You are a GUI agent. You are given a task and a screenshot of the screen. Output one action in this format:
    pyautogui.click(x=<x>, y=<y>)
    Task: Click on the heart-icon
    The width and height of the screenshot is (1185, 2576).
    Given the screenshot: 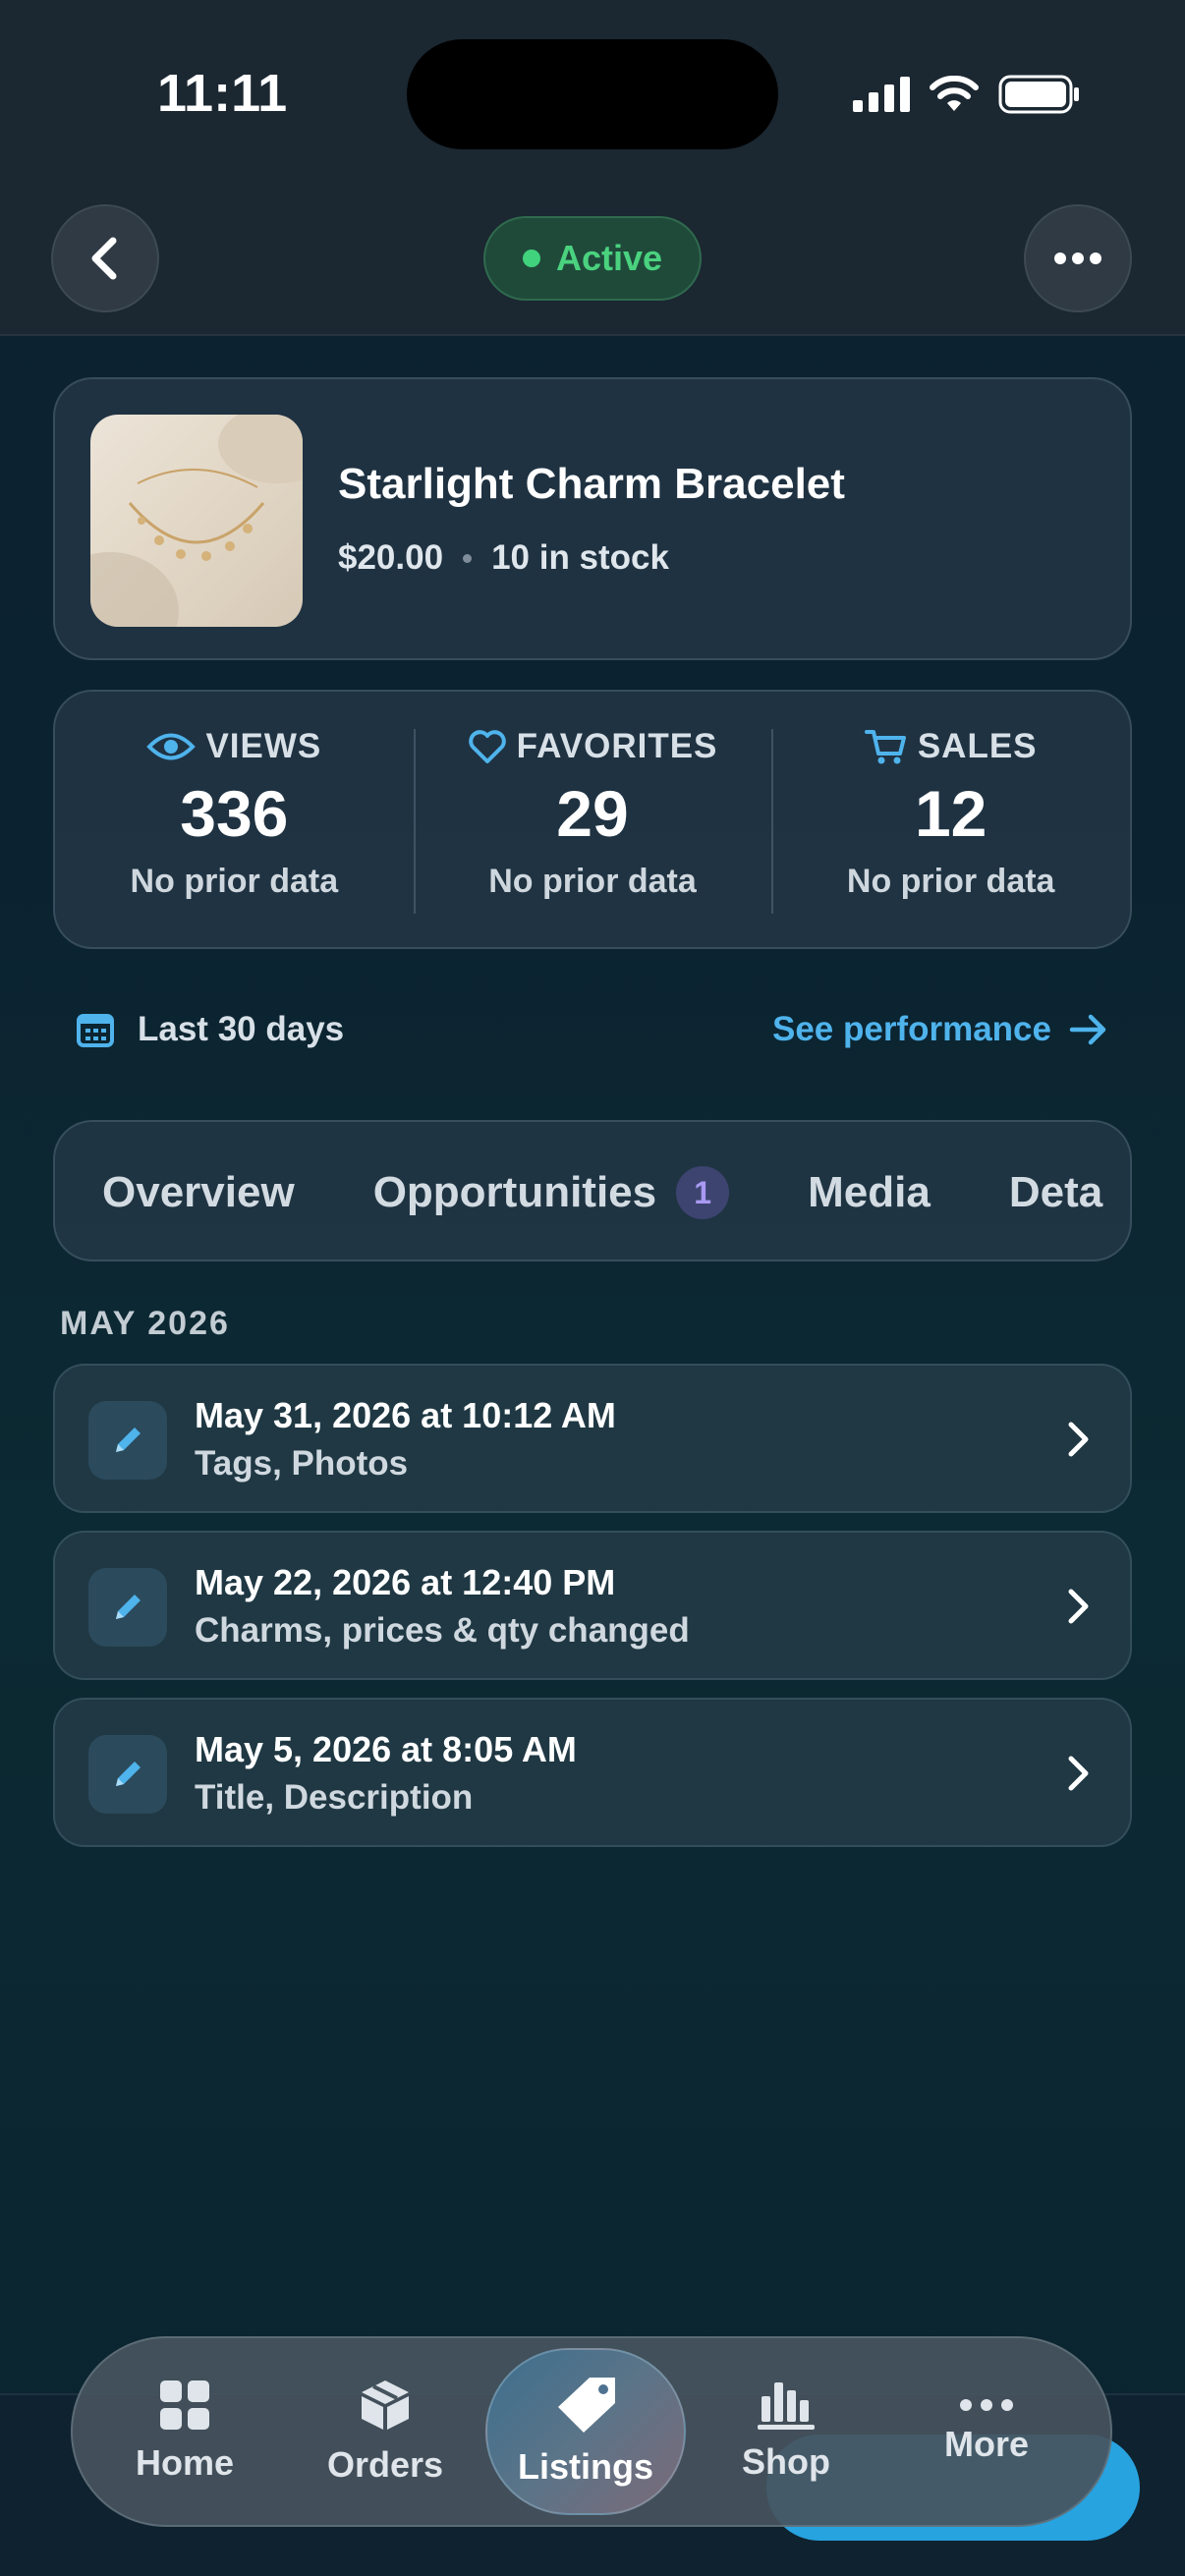 What is the action you would take?
    pyautogui.click(x=487, y=746)
    